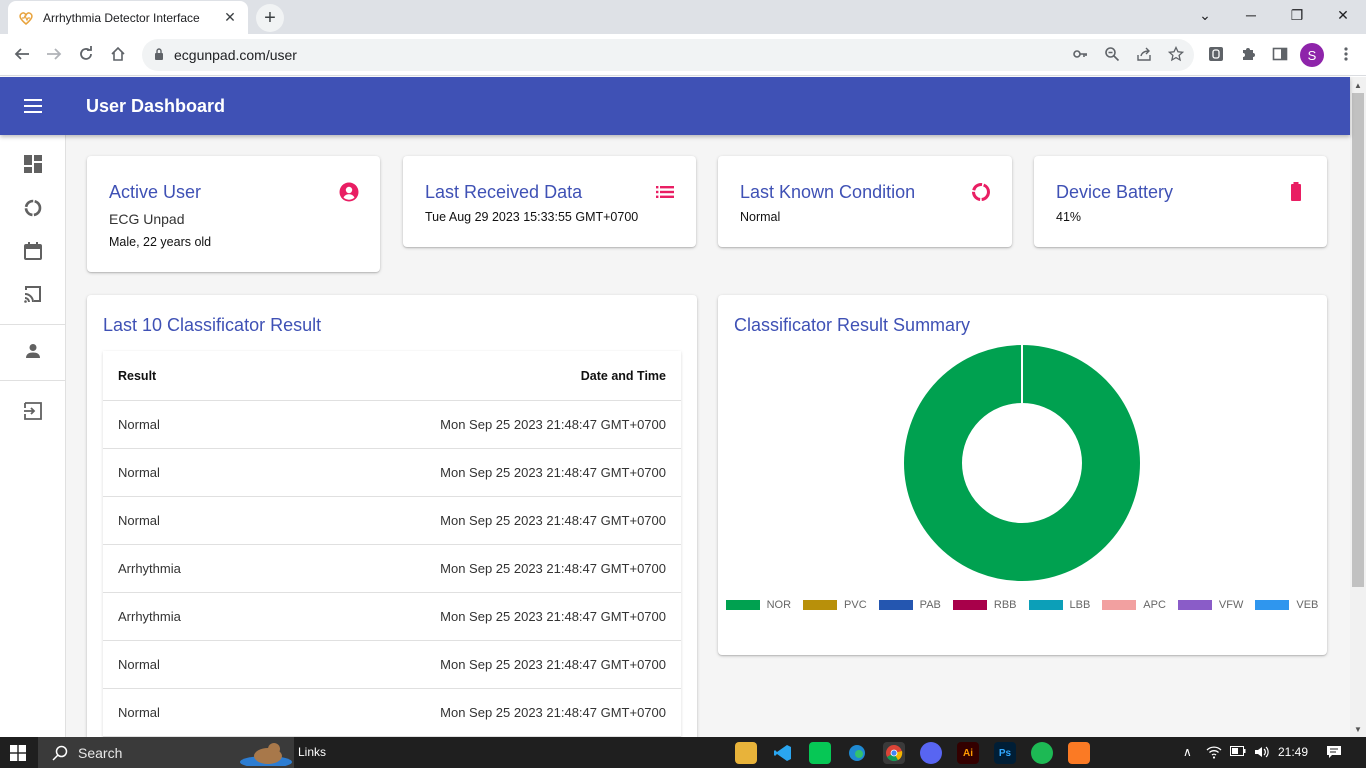 The image size is (1366, 769). Describe the element at coordinates (1248, 54) in the screenshot. I see `puzzle-extensions-icon` at that location.